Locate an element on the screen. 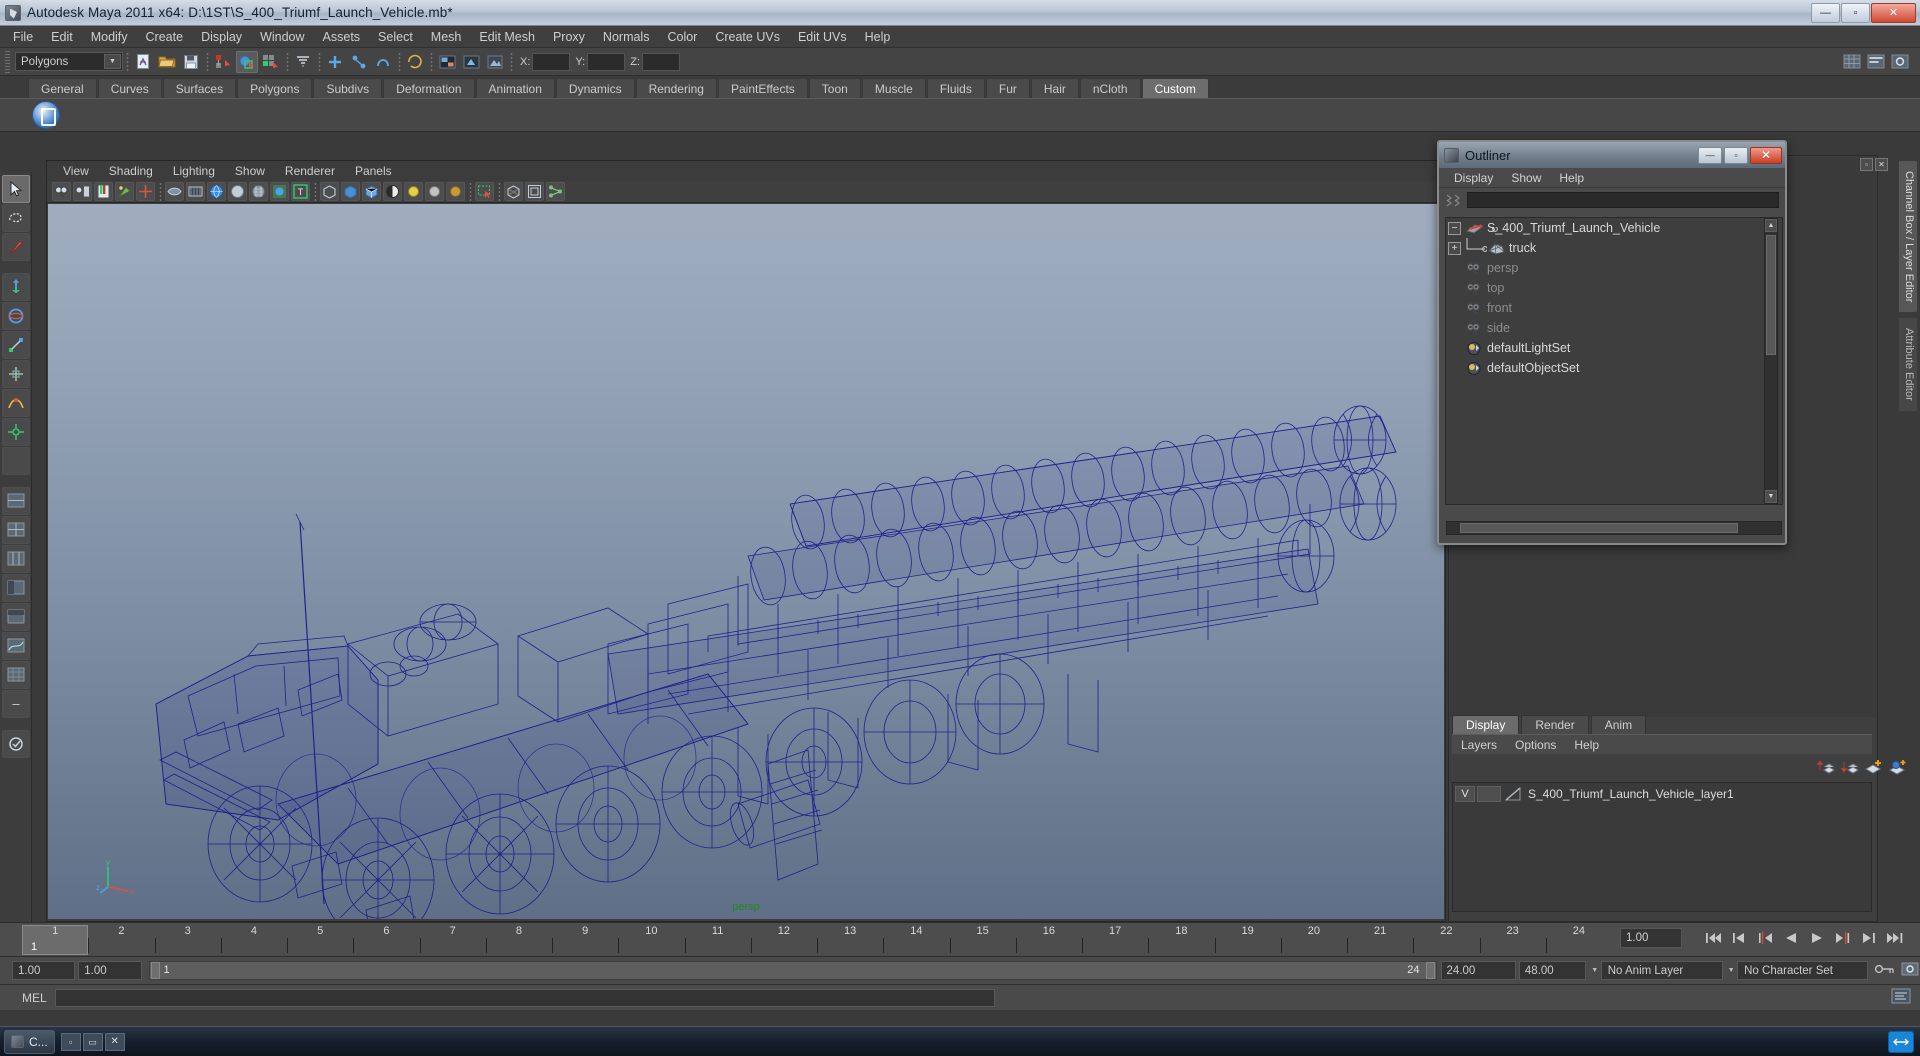 The width and height of the screenshot is (1920, 1056). step-back-key-button is located at coordinates (1739, 938).